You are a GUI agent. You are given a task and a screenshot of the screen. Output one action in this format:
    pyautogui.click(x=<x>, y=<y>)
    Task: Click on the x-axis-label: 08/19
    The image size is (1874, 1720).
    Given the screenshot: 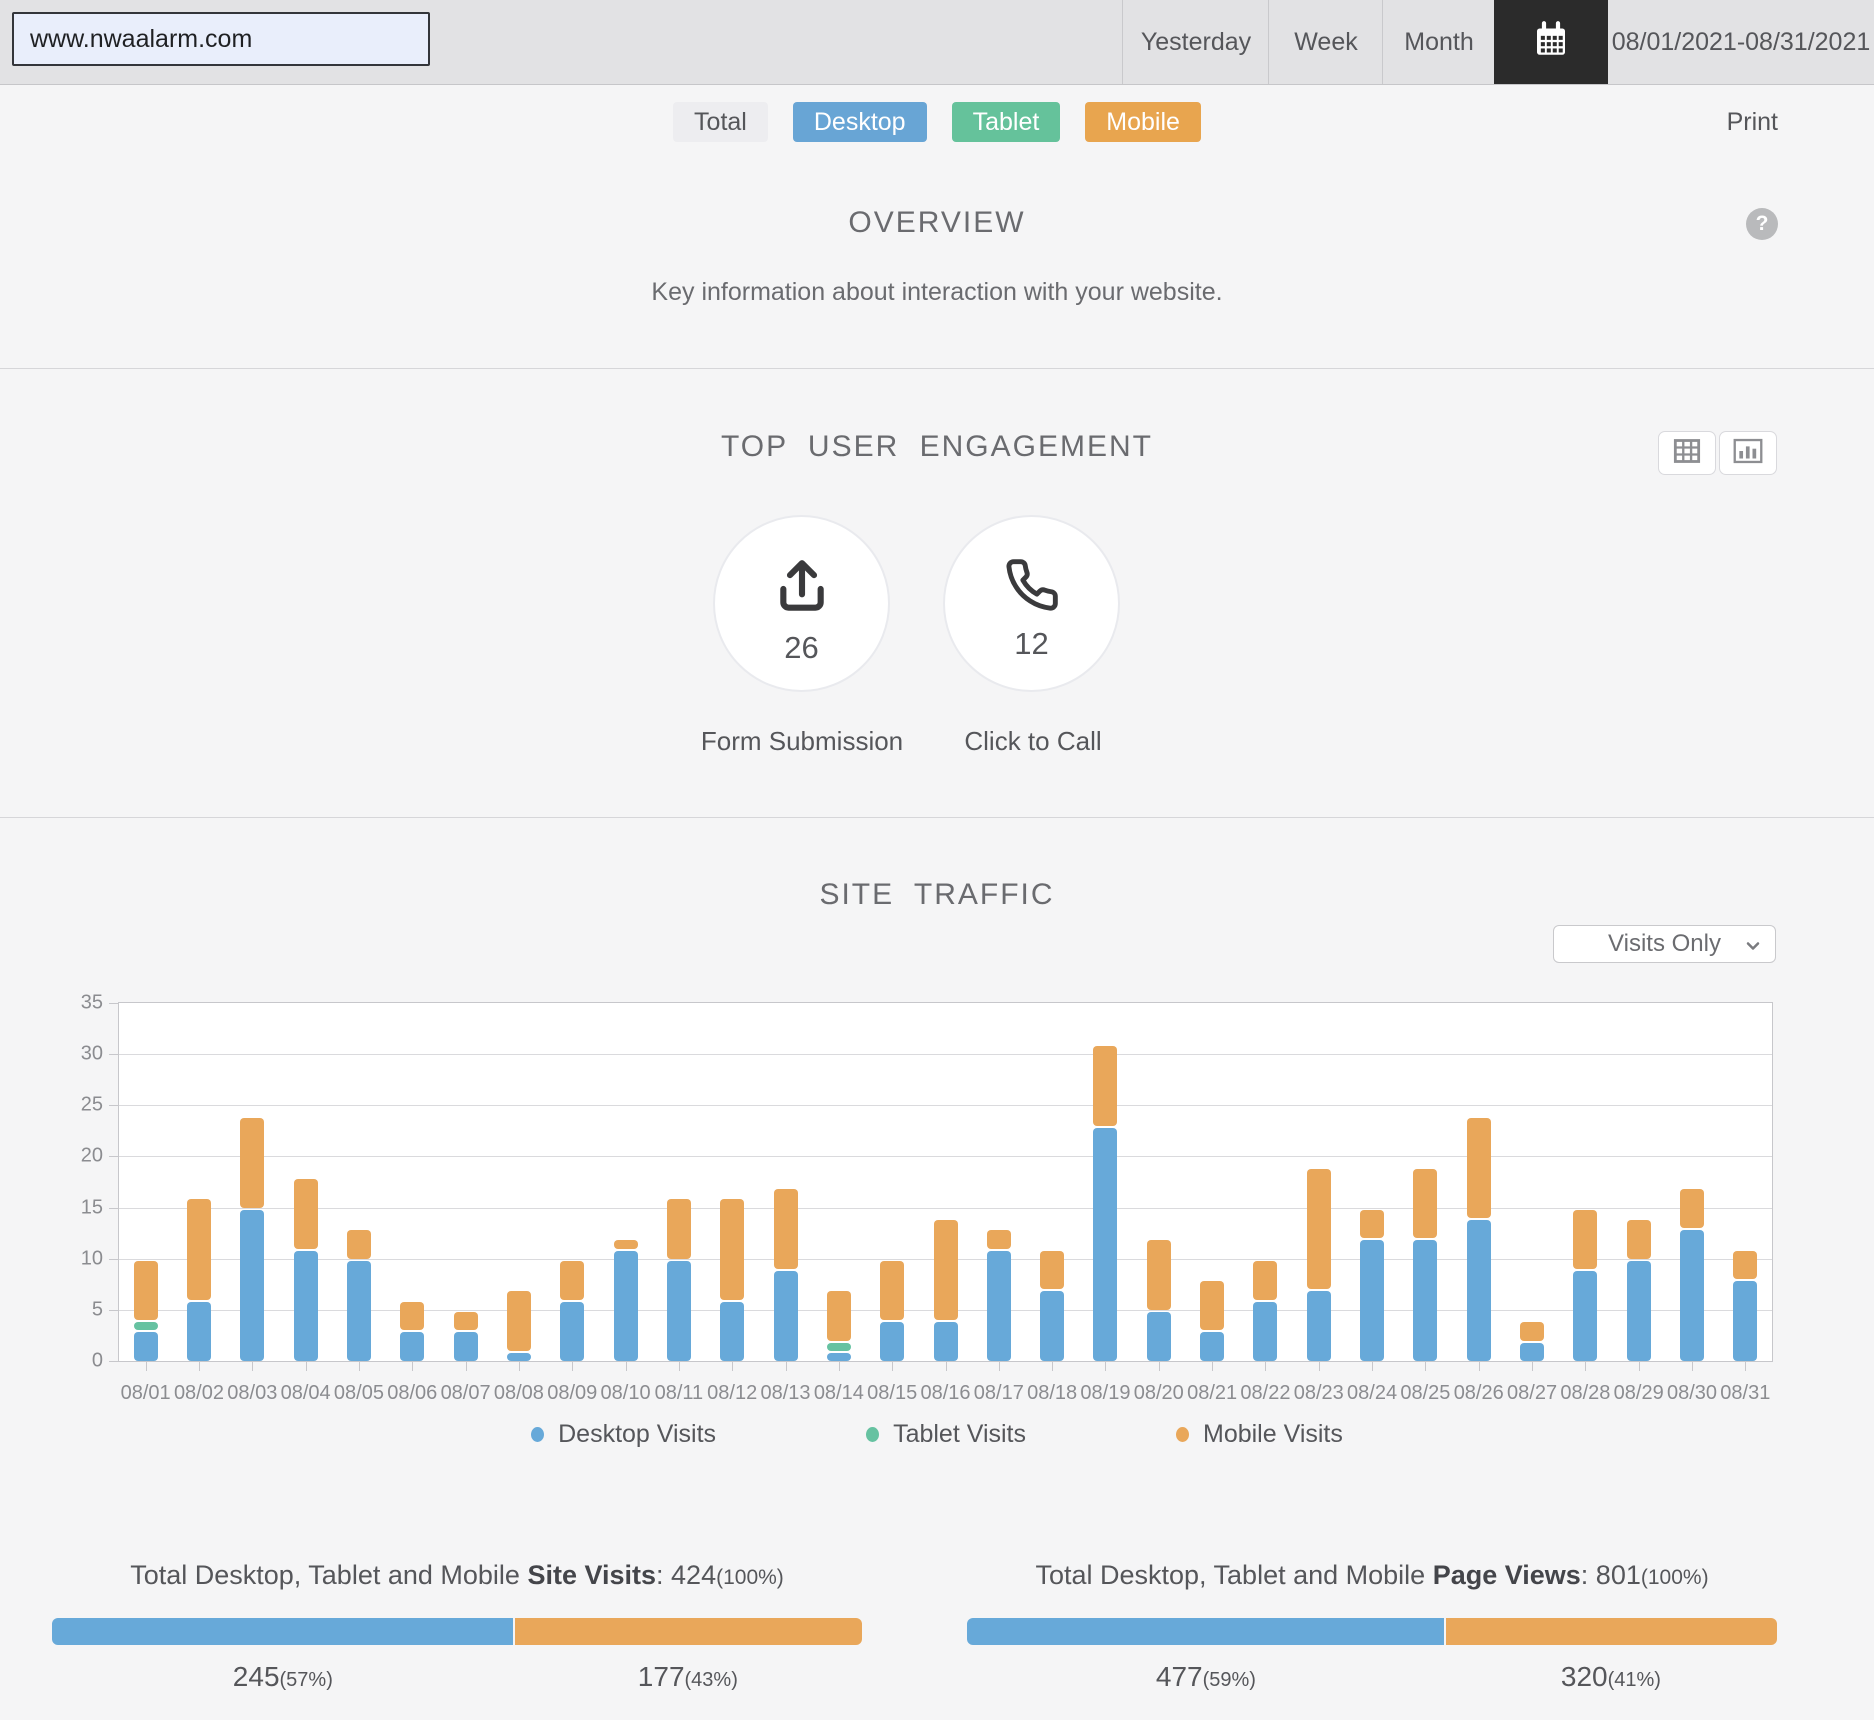 What is the action you would take?
    pyautogui.click(x=1105, y=1393)
    